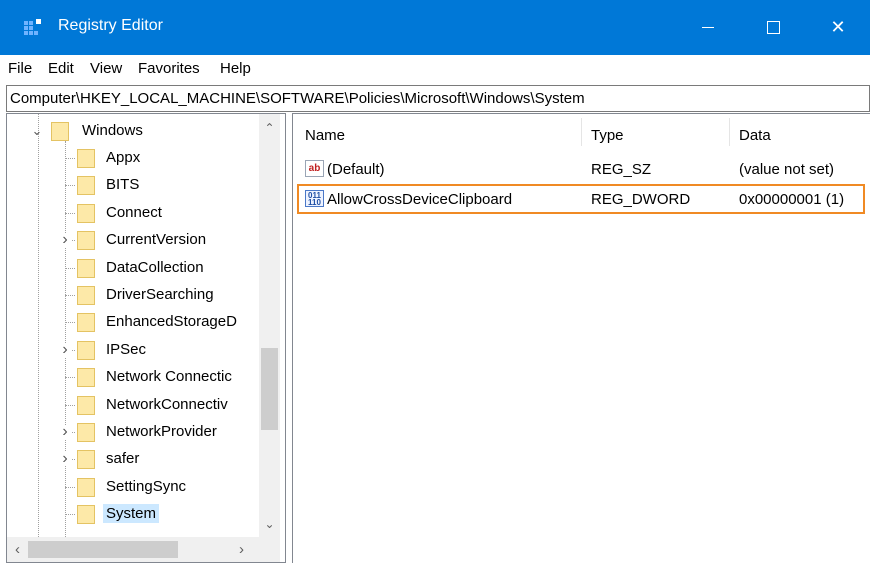 The height and width of the screenshot is (565, 870). I want to click on menu-help: Help, so click(235, 68).